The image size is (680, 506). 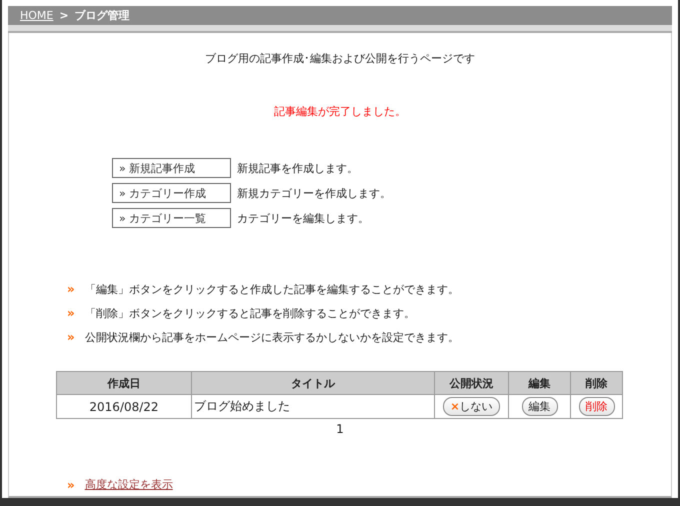 I want to click on advanced-settings-link: 高度な設定を表示, so click(x=128, y=484).